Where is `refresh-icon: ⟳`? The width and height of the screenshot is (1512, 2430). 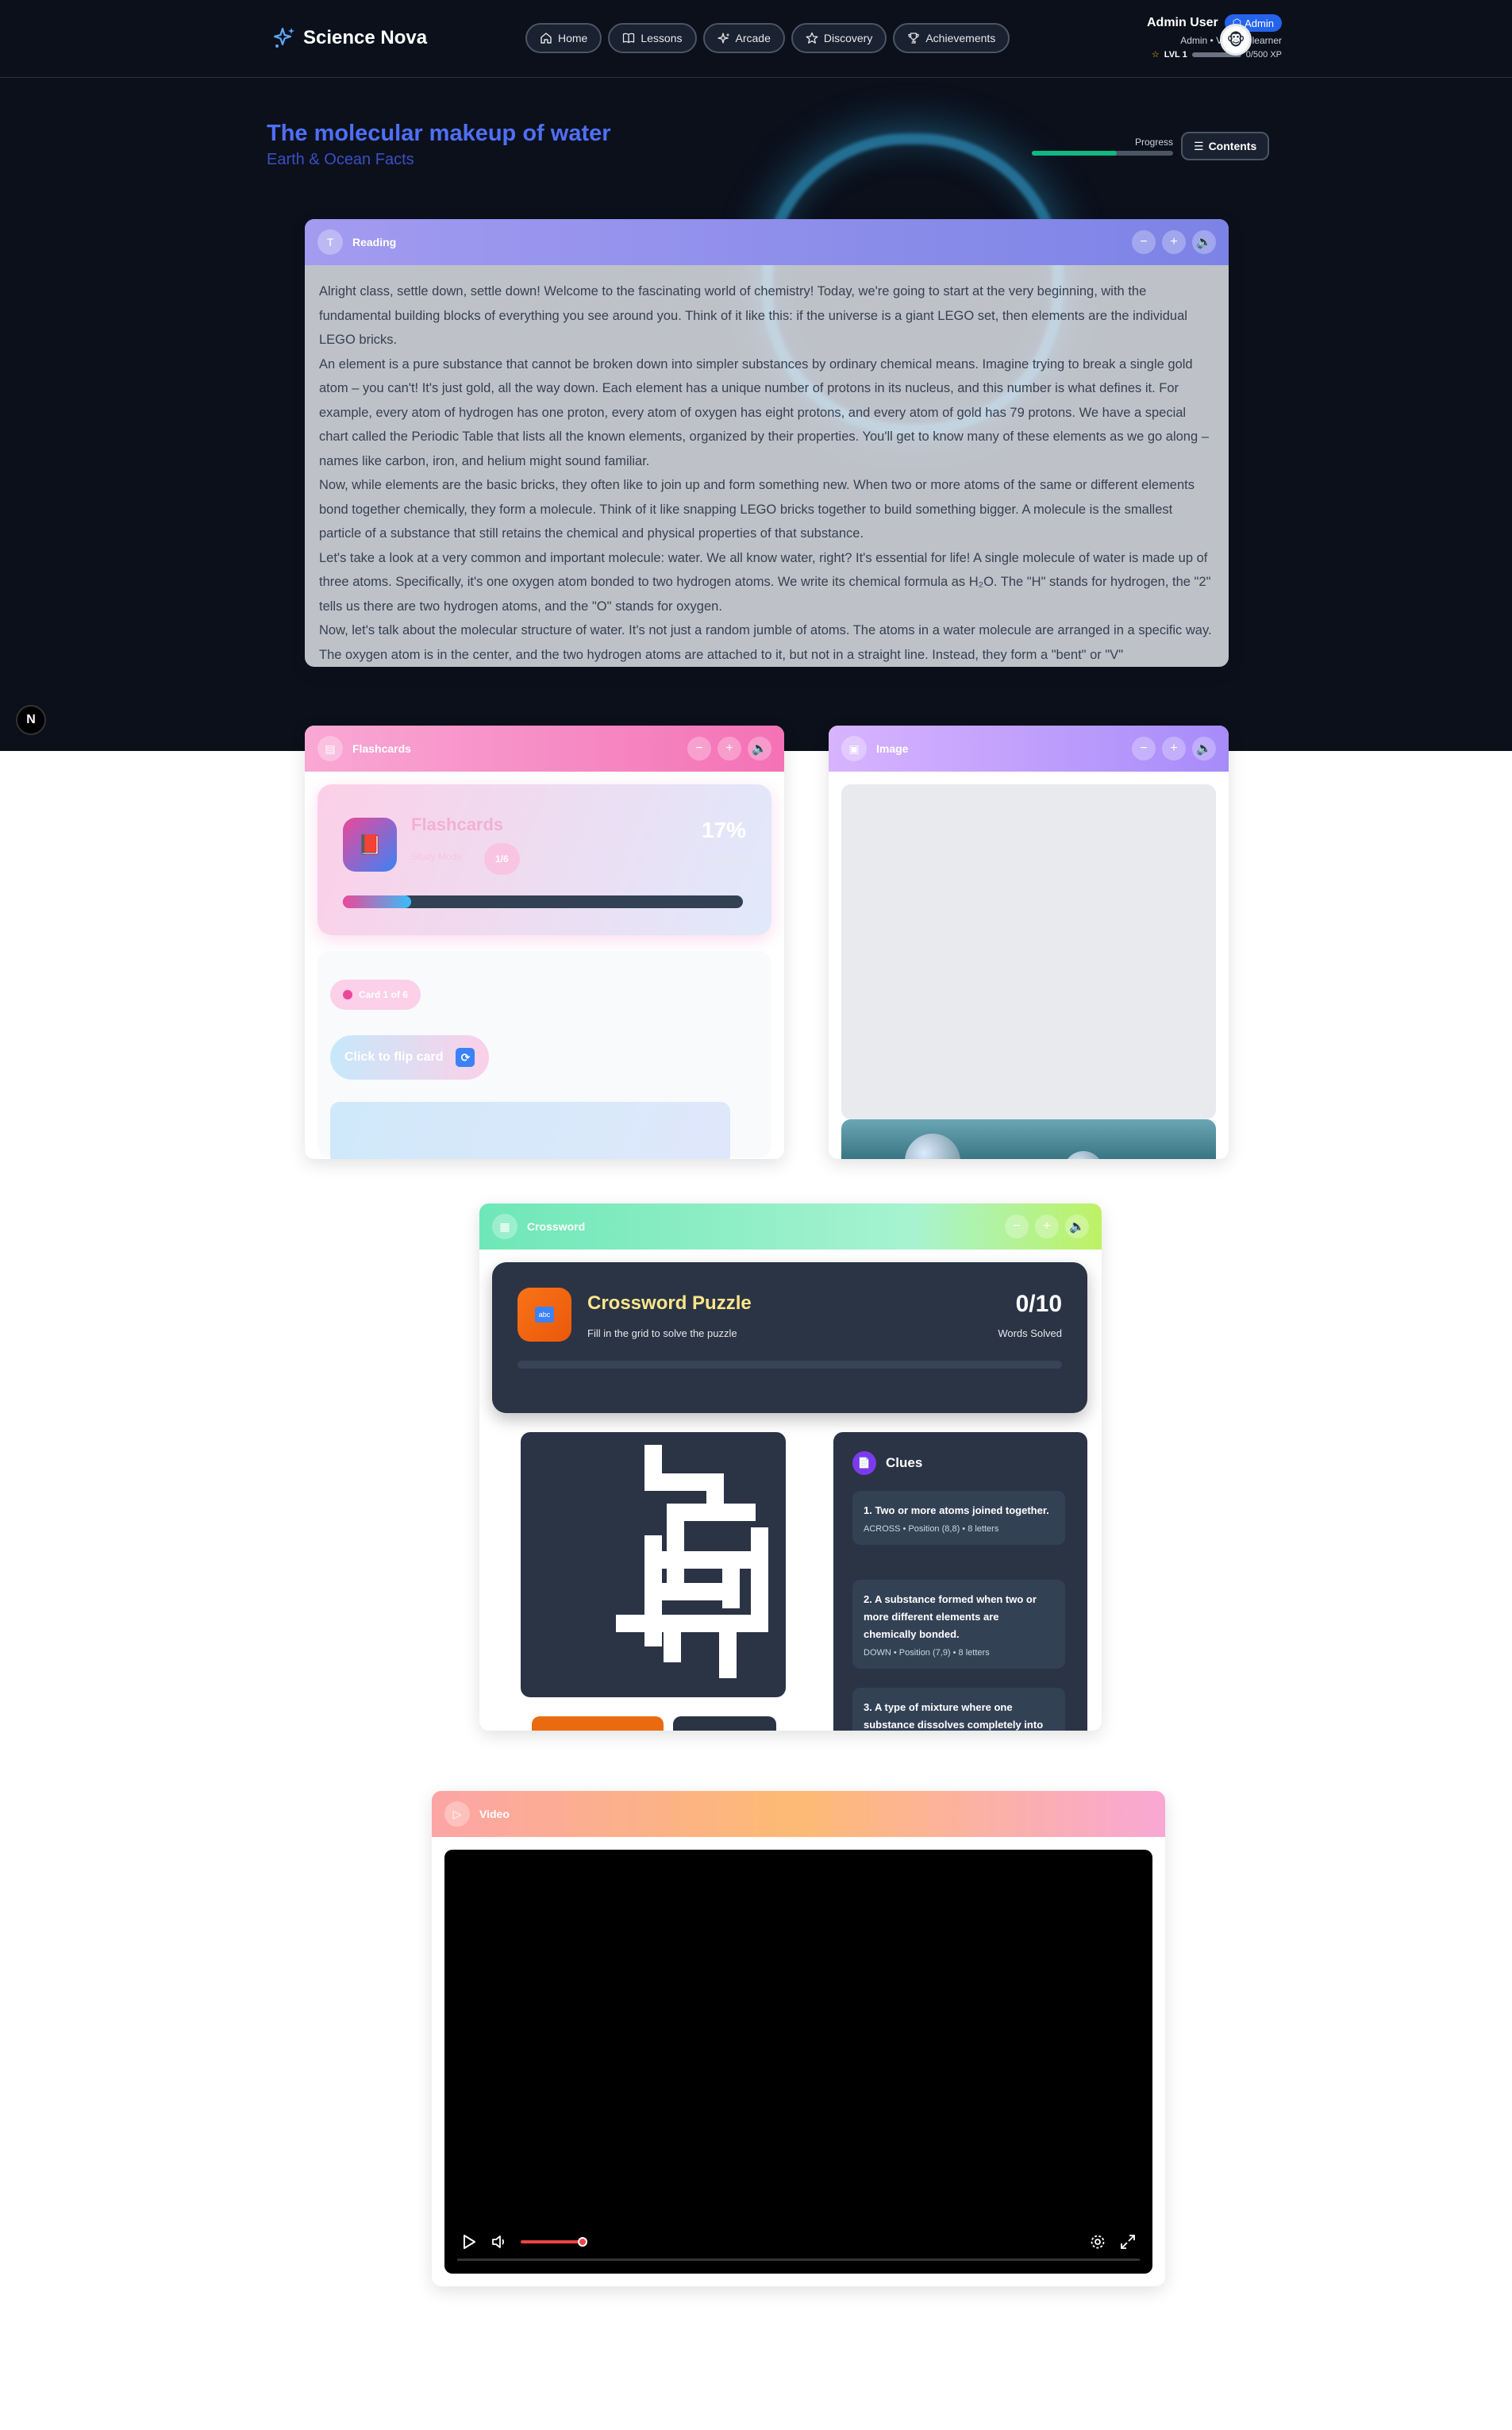 refresh-icon: ⟳ is located at coordinates (465, 1057).